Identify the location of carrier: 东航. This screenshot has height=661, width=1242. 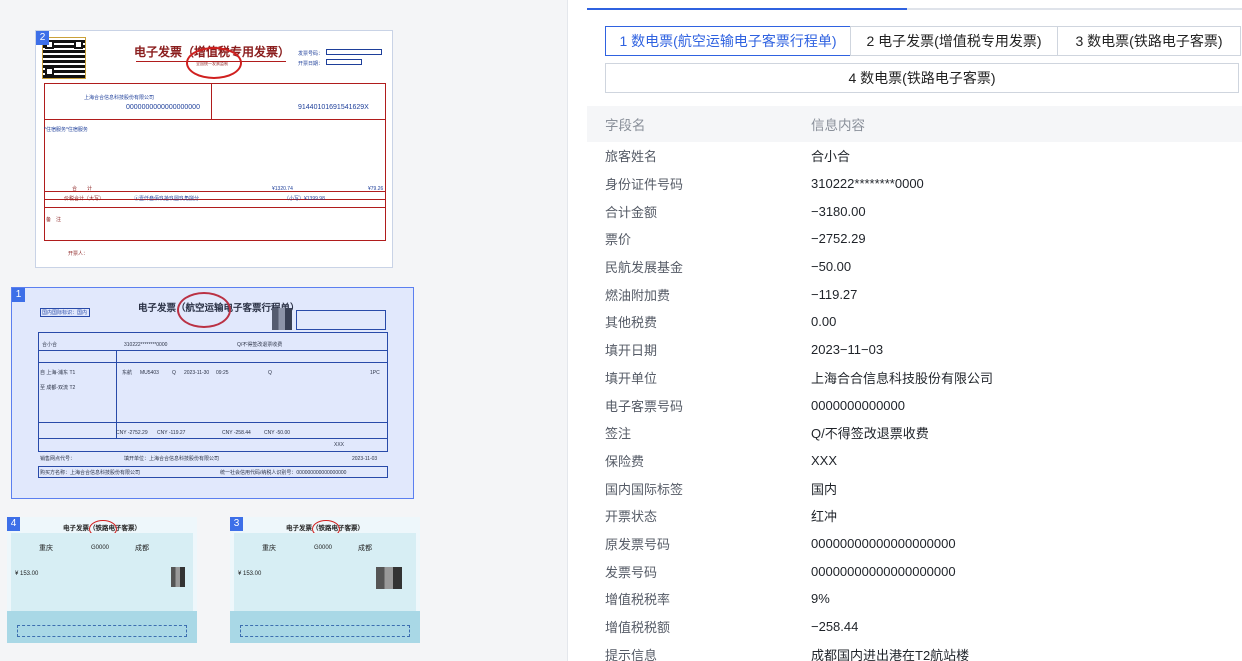
(127, 373).